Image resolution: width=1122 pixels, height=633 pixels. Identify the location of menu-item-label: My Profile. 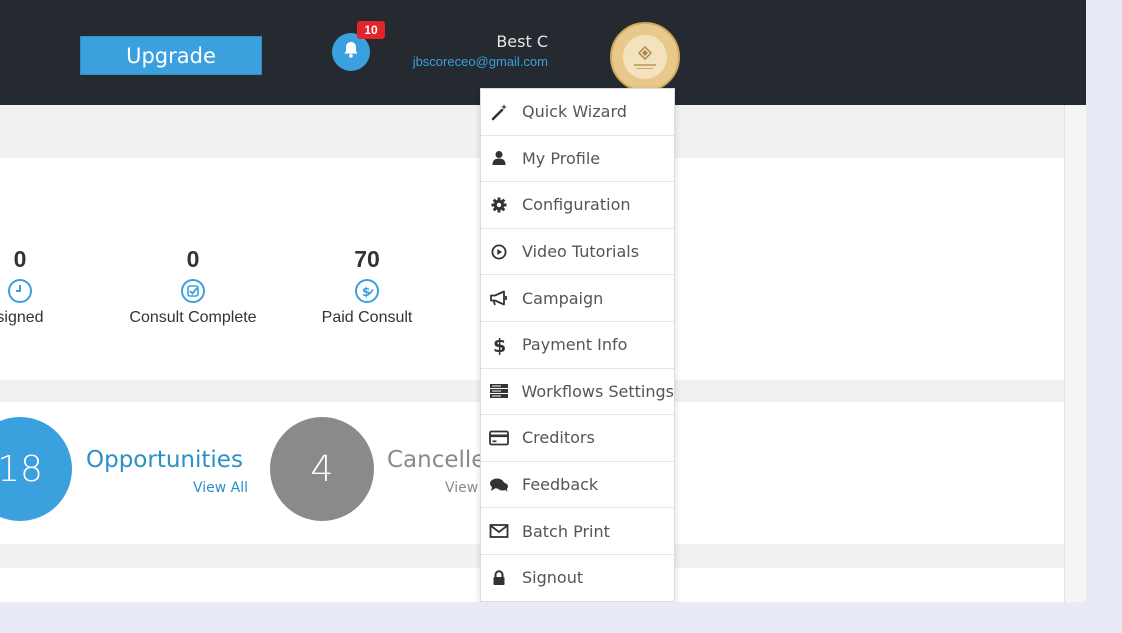
(561, 158).